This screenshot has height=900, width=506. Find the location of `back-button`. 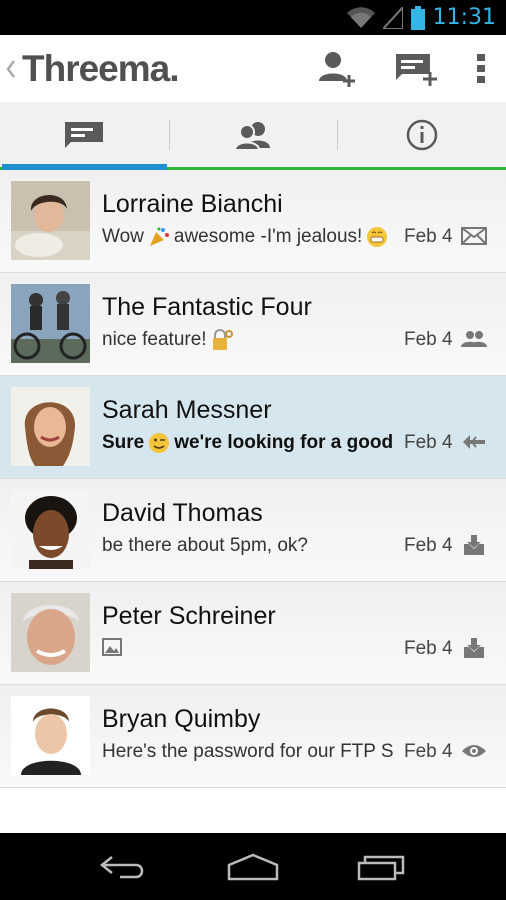

back-button is located at coordinates (124, 867).